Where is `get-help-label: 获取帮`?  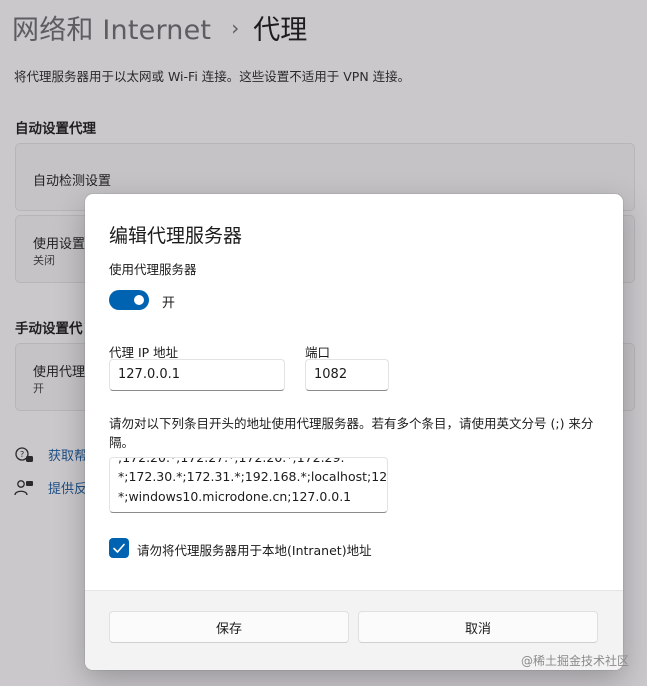 get-help-label: 获取帮 is located at coordinates (68, 456).